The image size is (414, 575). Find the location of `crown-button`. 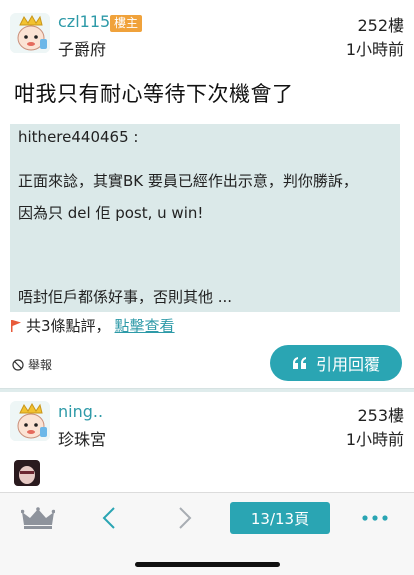

crown-button is located at coordinates (38, 518).